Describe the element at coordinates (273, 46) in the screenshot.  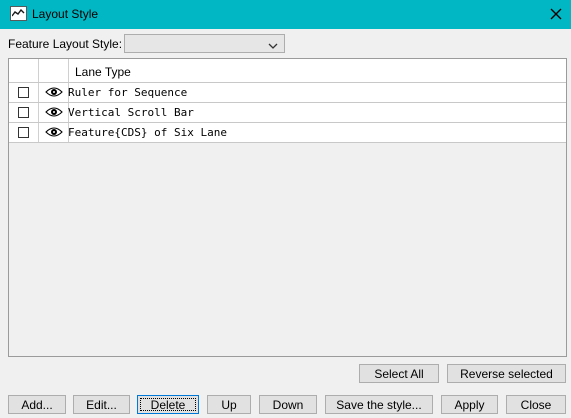
I see `chevron-down-icon` at that location.